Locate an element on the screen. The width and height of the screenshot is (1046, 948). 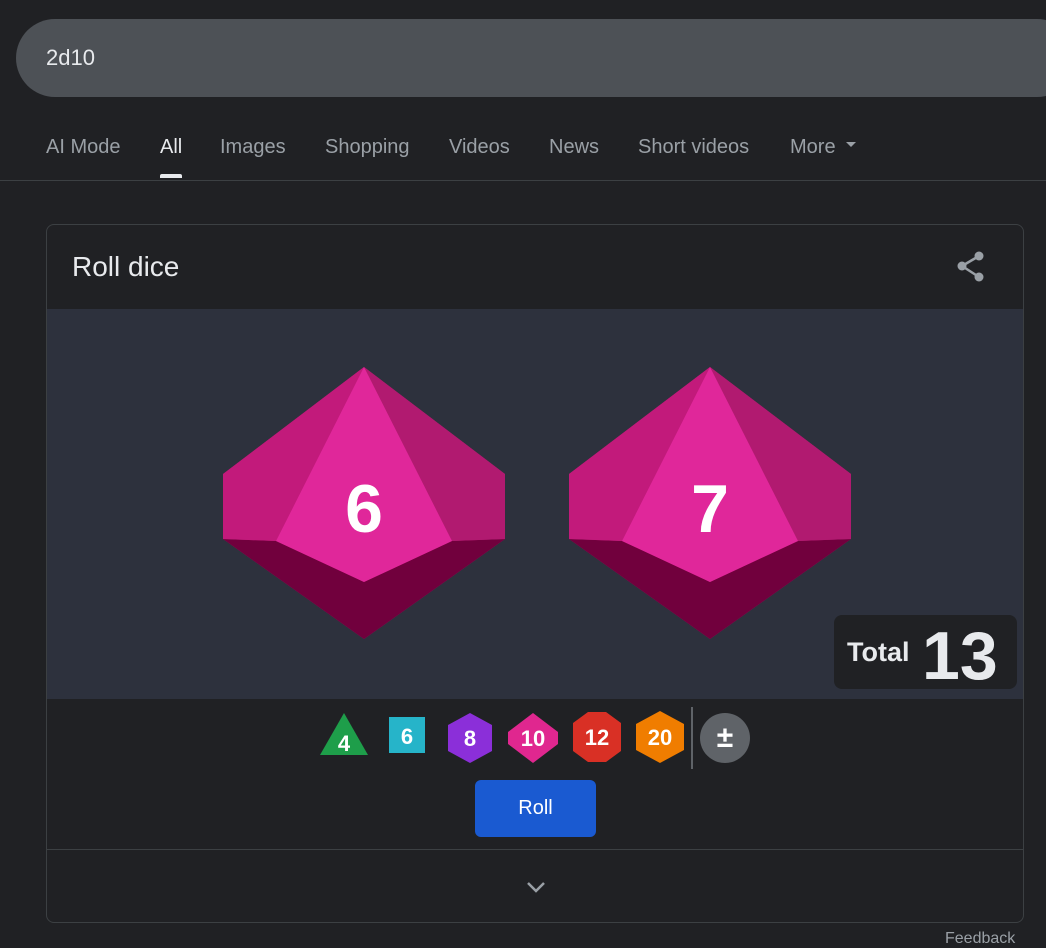
d6-button: 6 is located at coordinates (407, 735).